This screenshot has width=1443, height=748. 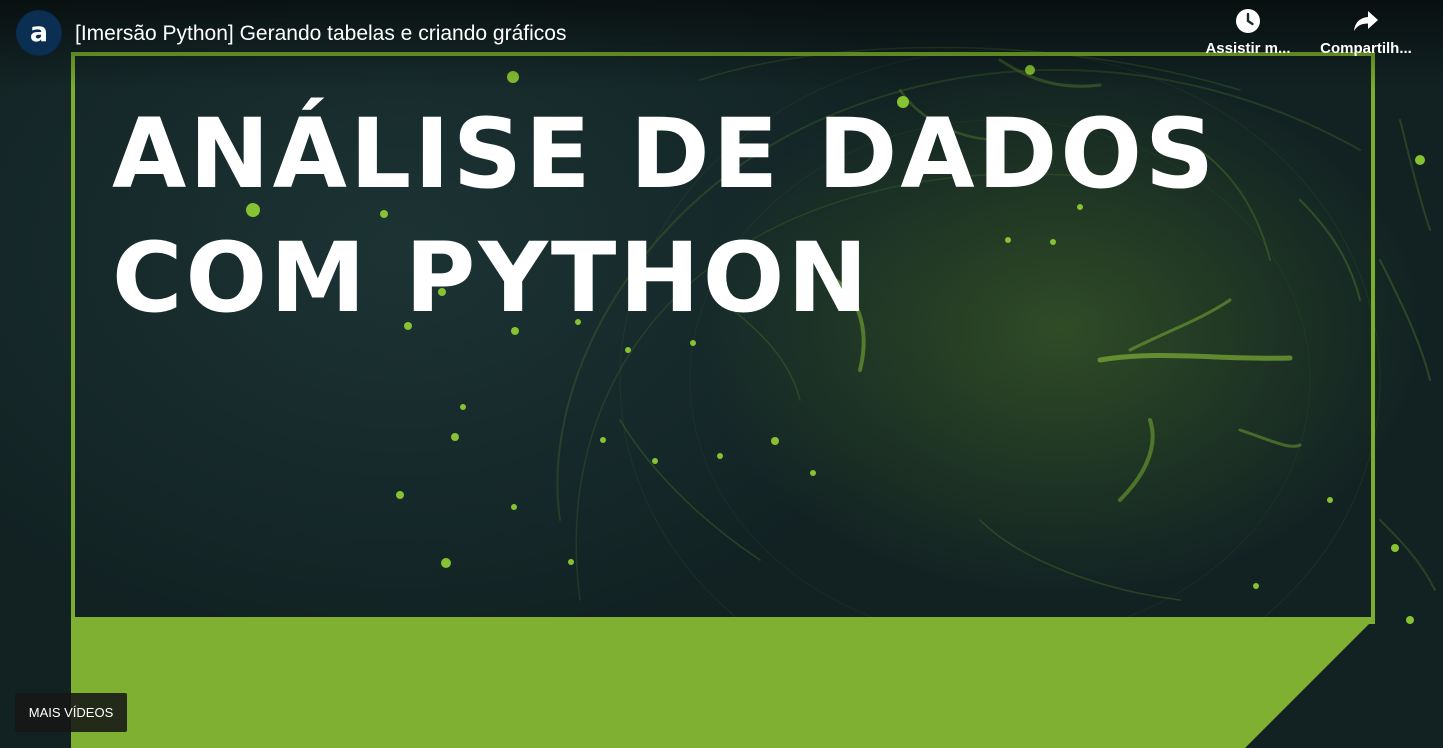 I want to click on share-arrow-icon, so click(x=1366, y=21).